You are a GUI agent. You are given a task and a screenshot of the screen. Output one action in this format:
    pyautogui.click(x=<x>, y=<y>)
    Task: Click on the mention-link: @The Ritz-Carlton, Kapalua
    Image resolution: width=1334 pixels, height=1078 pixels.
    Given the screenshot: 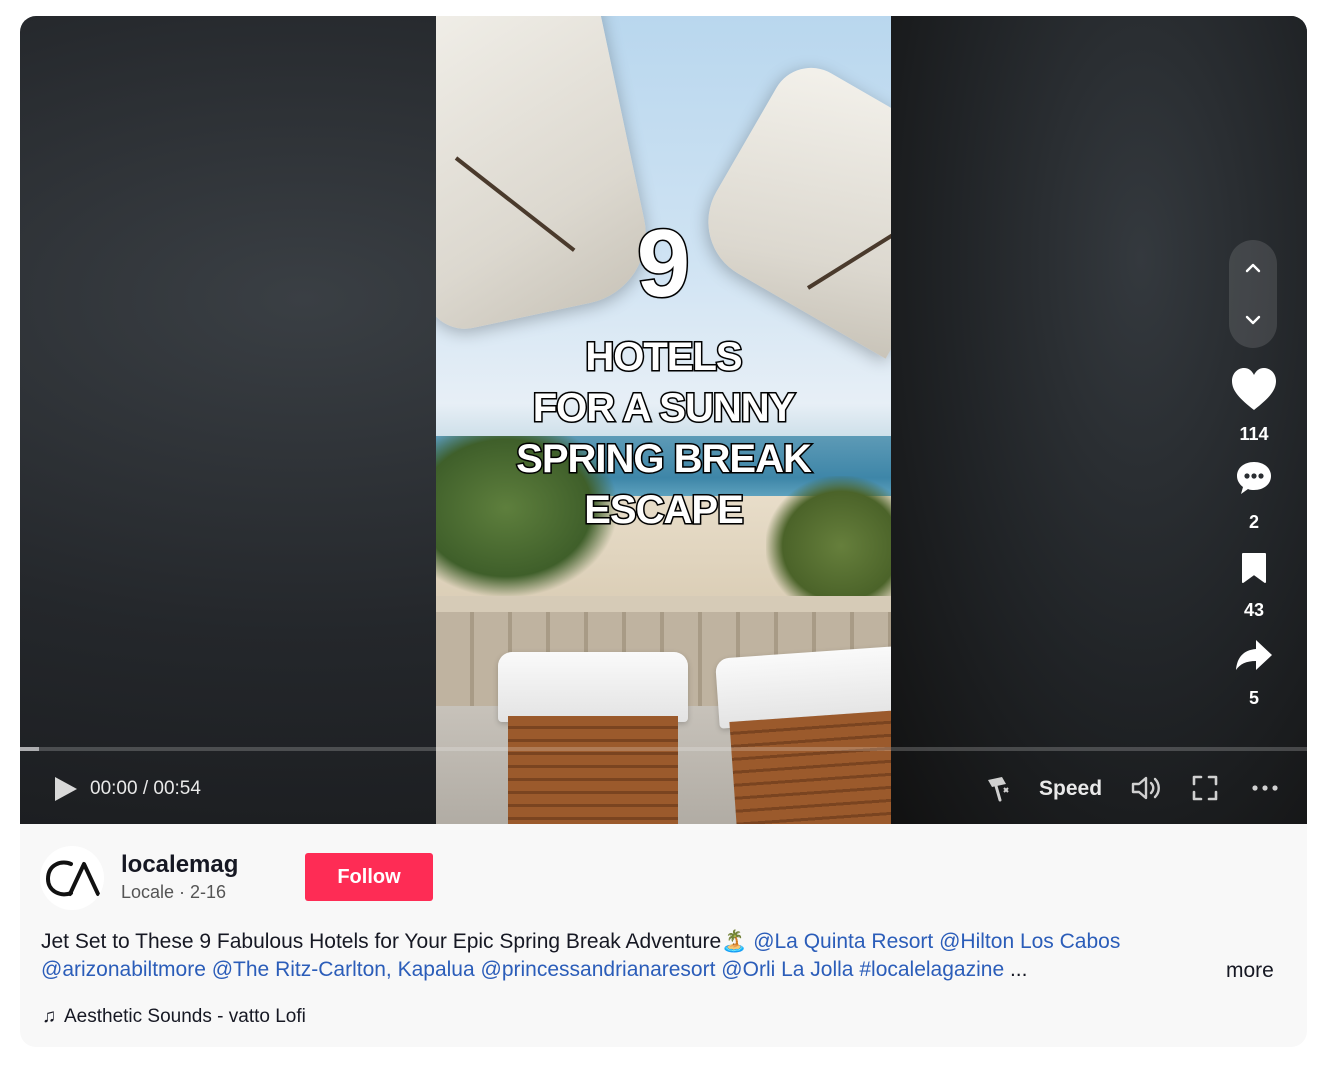 What is the action you would take?
    pyautogui.click(x=343, y=969)
    